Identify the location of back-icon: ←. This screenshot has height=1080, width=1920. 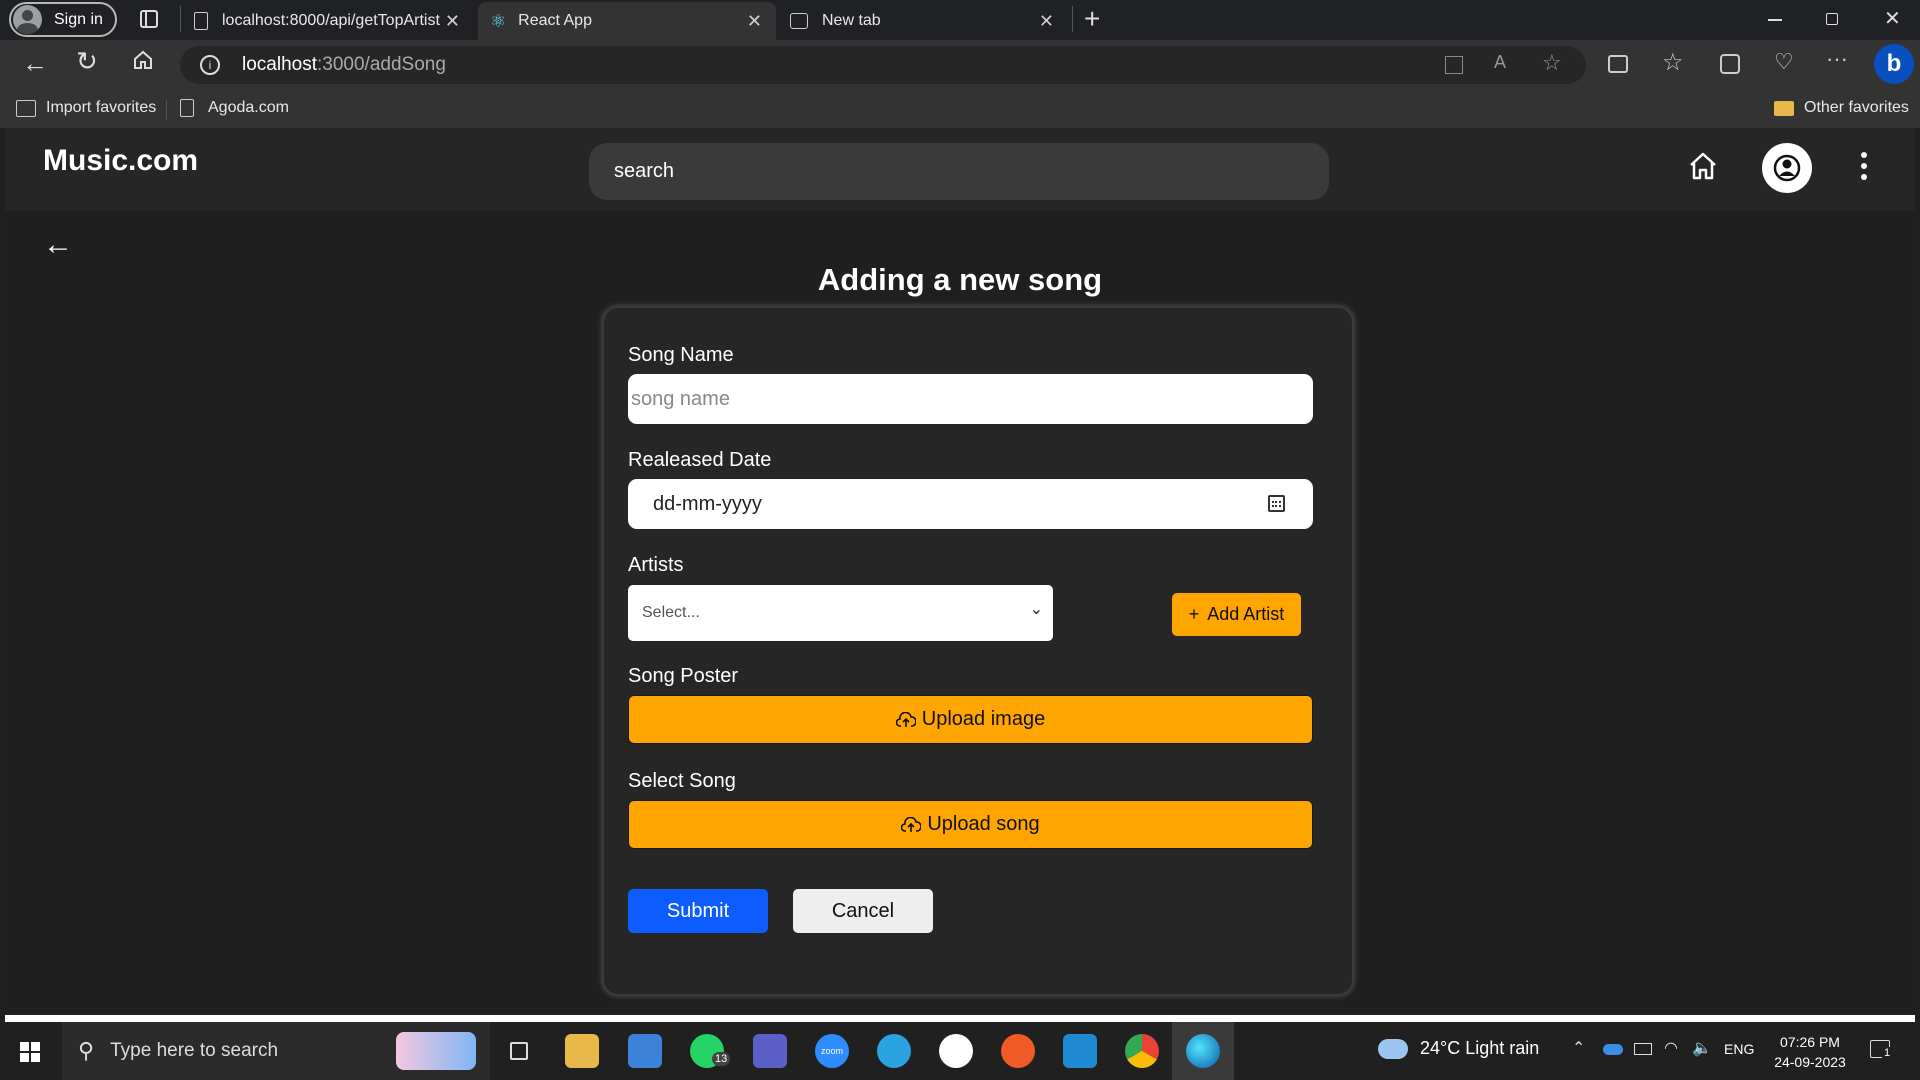
(35, 63).